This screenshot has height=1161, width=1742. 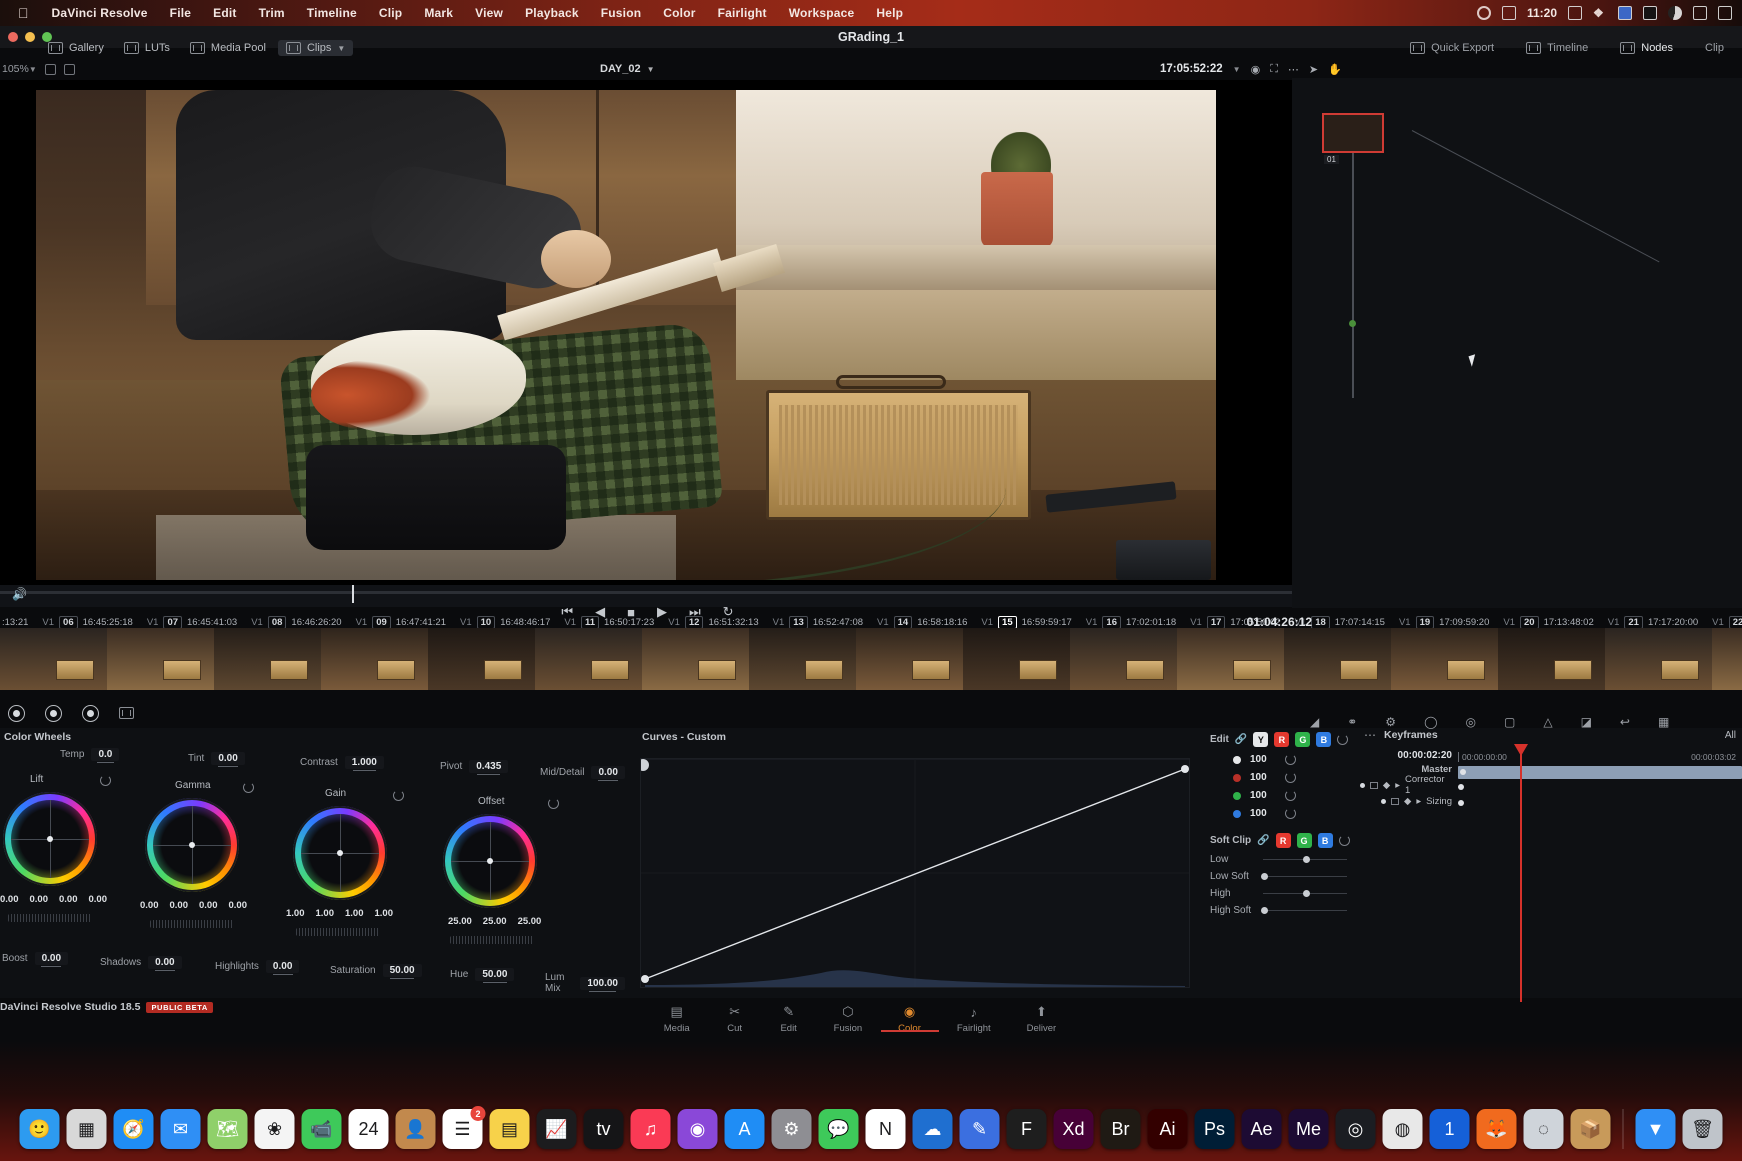 I want to click on dock-item-notion: N, so click(x=885, y=1129).